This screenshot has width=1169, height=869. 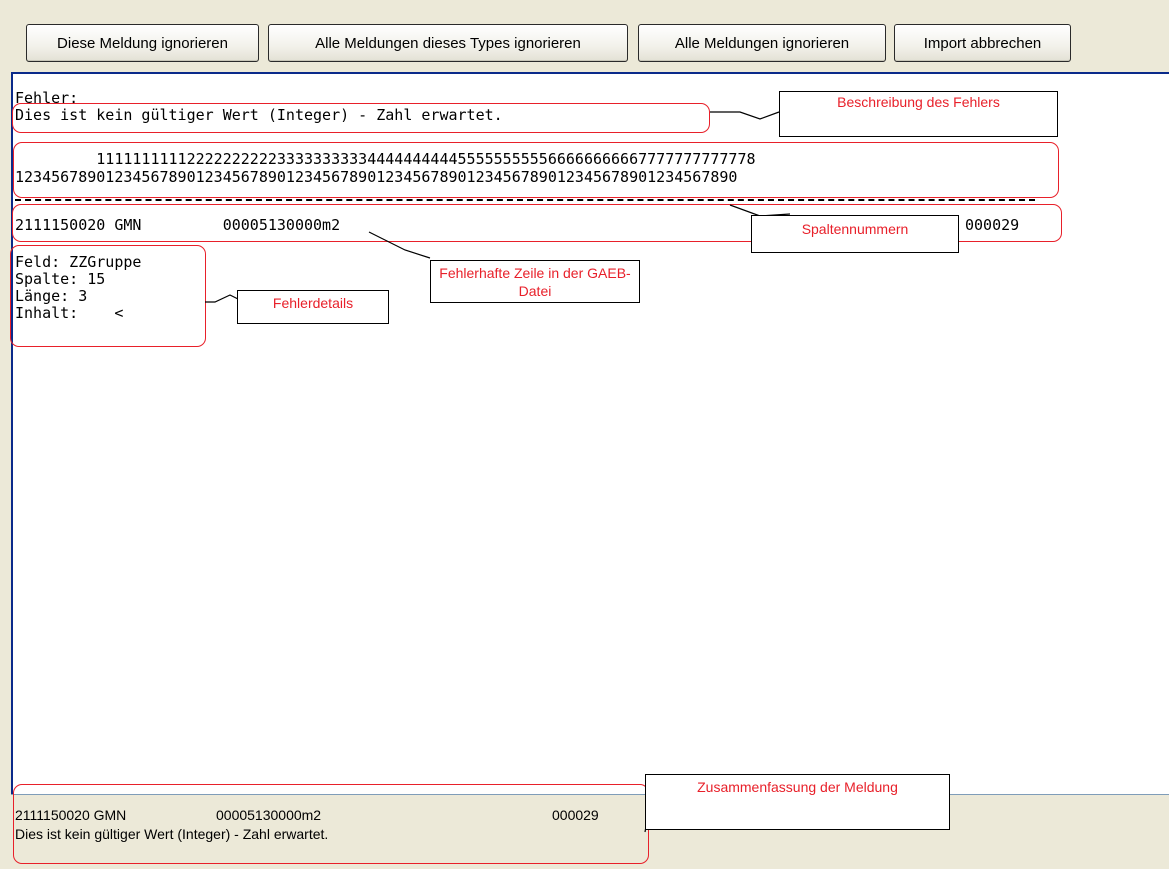 I want to click on callout-description: Beschreibung des Fehlers, so click(x=918, y=114).